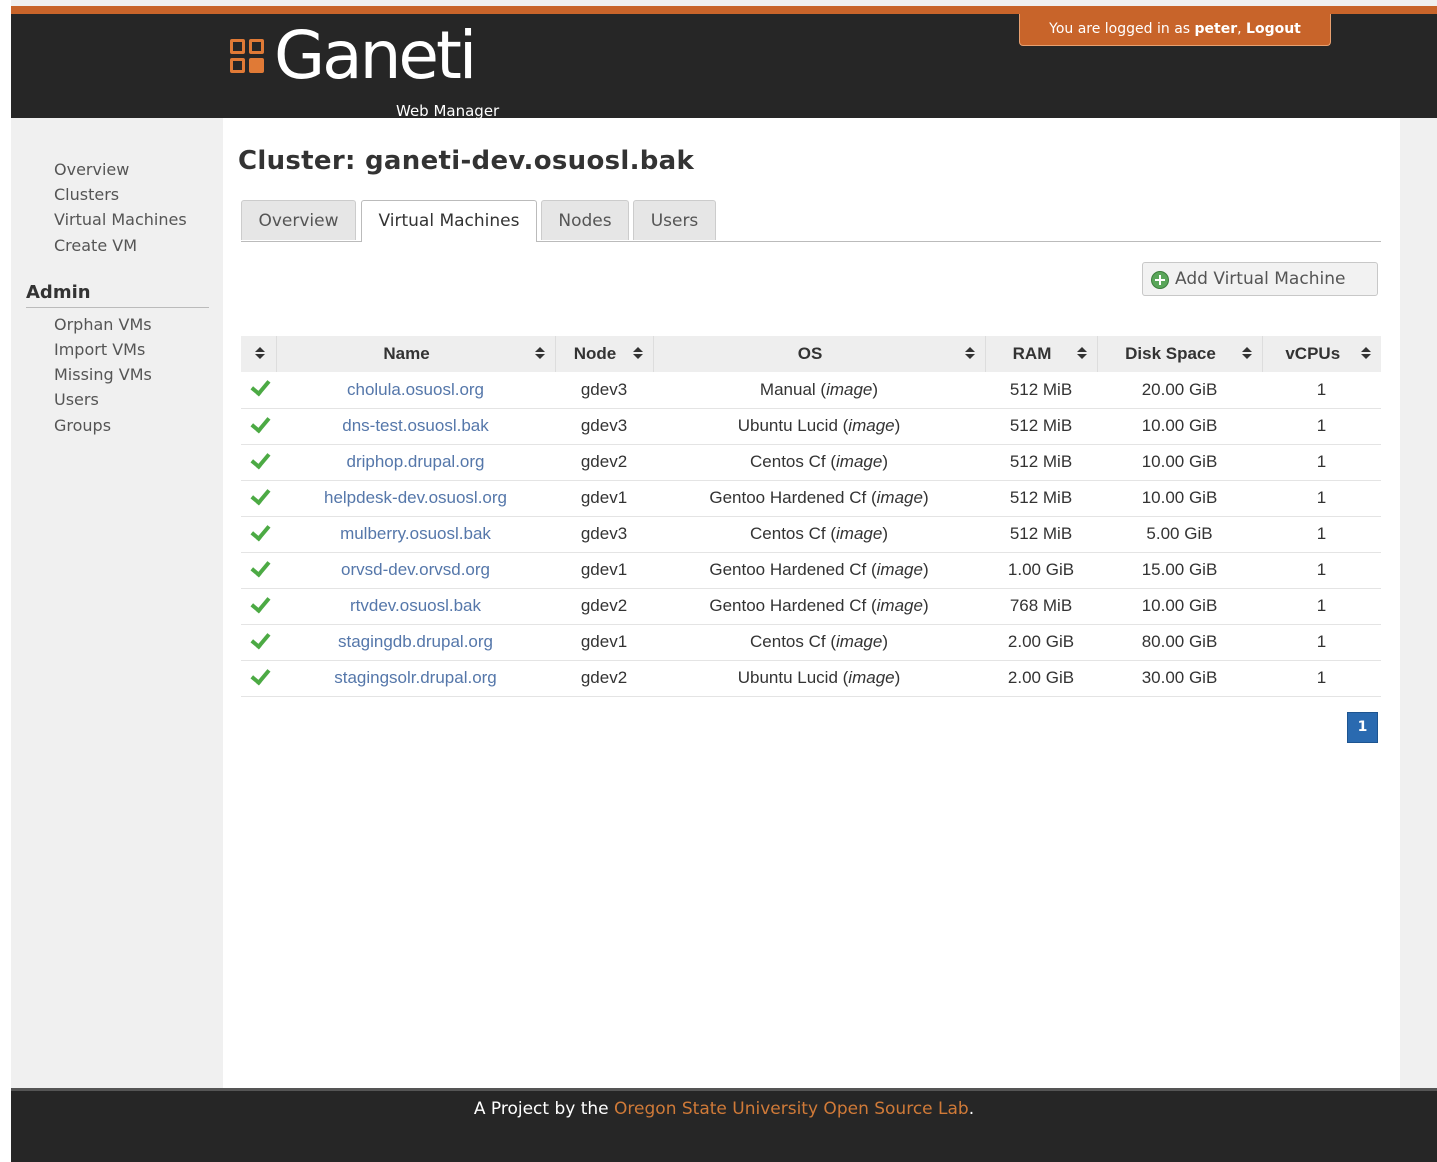 The height and width of the screenshot is (1162, 1437). I want to click on table-header-row: Name Node OS RAM Disk Space vCPUs, so click(811, 354).